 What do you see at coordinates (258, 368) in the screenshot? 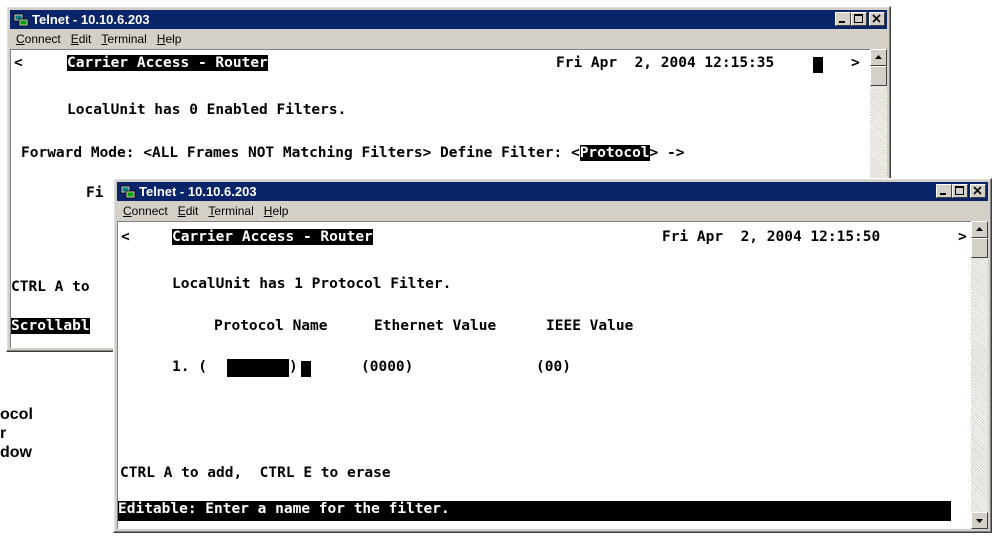
I see `filter-name-field` at bounding box center [258, 368].